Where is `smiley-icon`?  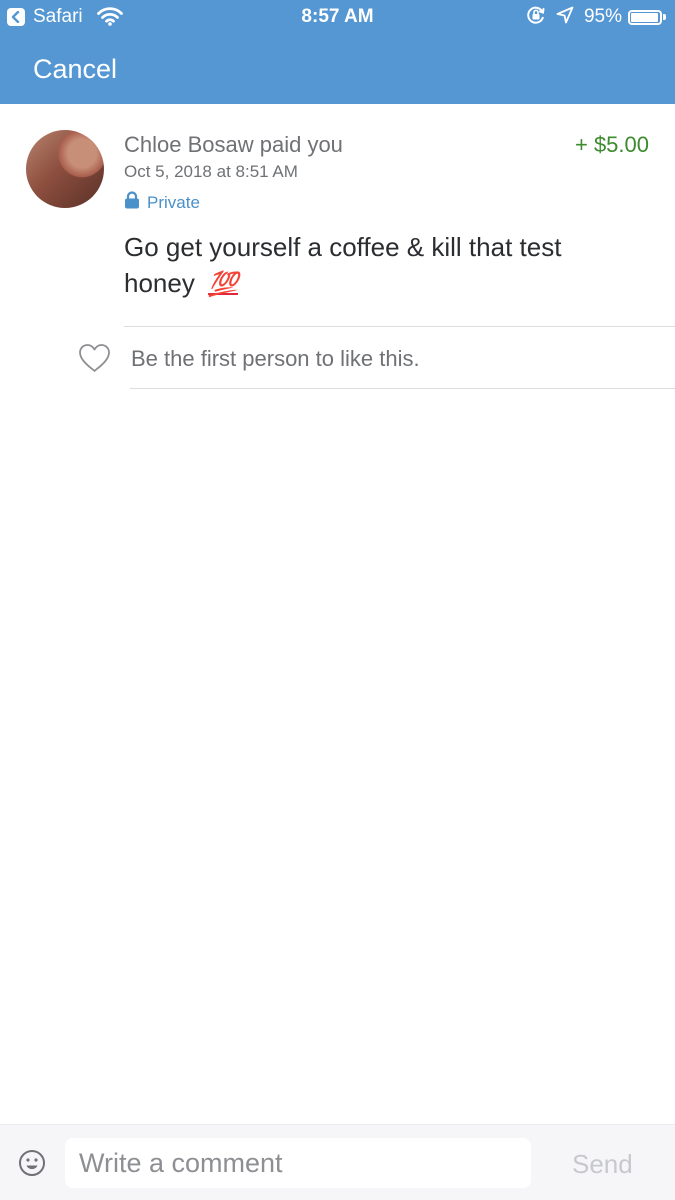
smiley-icon is located at coordinates (32, 1165).